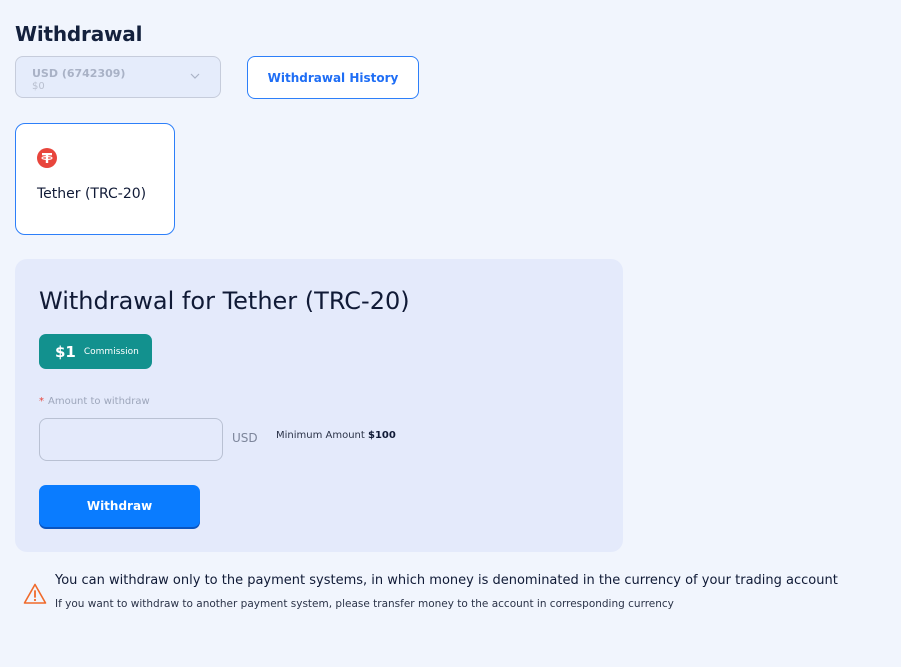 Image resolution: width=901 pixels, height=667 pixels. I want to click on withdrawal-history-button: Withdrawal History, so click(333, 77).